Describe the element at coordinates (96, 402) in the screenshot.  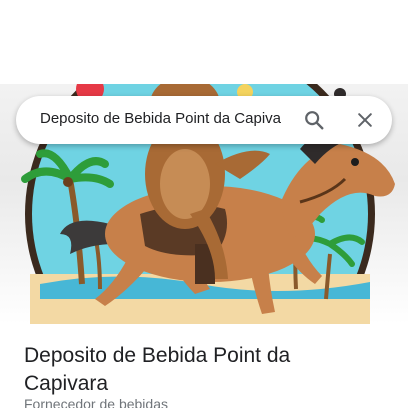
I see `place-category: Fornecedor de bebidas` at that location.